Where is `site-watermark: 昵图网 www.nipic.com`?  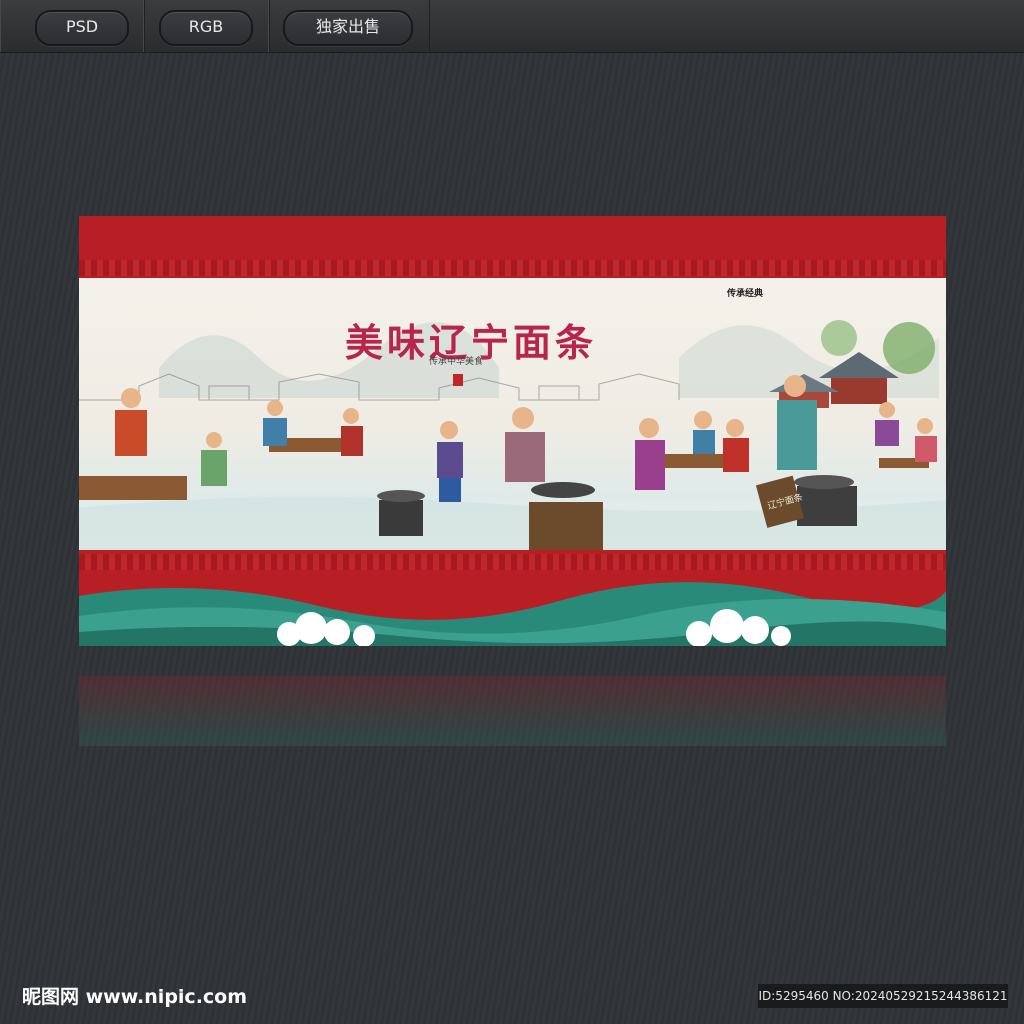 site-watermark: 昵图网 www.nipic.com is located at coordinates (135, 997).